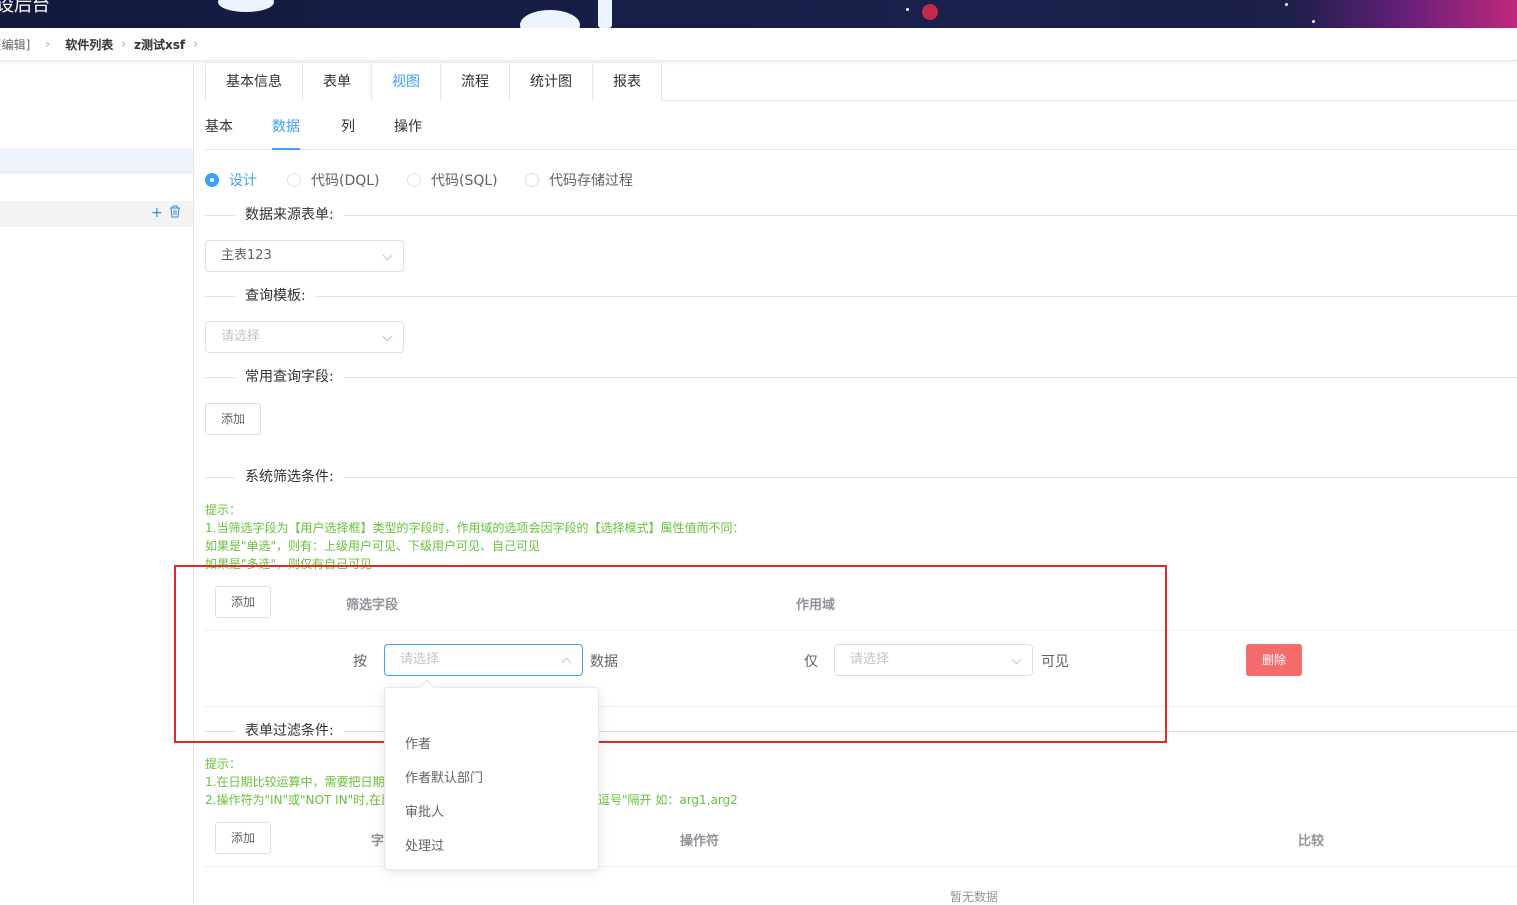 The height and width of the screenshot is (905, 1517). Describe the element at coordinates (289, 564) in the screenshot. I see `hint-line: 如果是"多选"，则仅有自己可见` at that location.